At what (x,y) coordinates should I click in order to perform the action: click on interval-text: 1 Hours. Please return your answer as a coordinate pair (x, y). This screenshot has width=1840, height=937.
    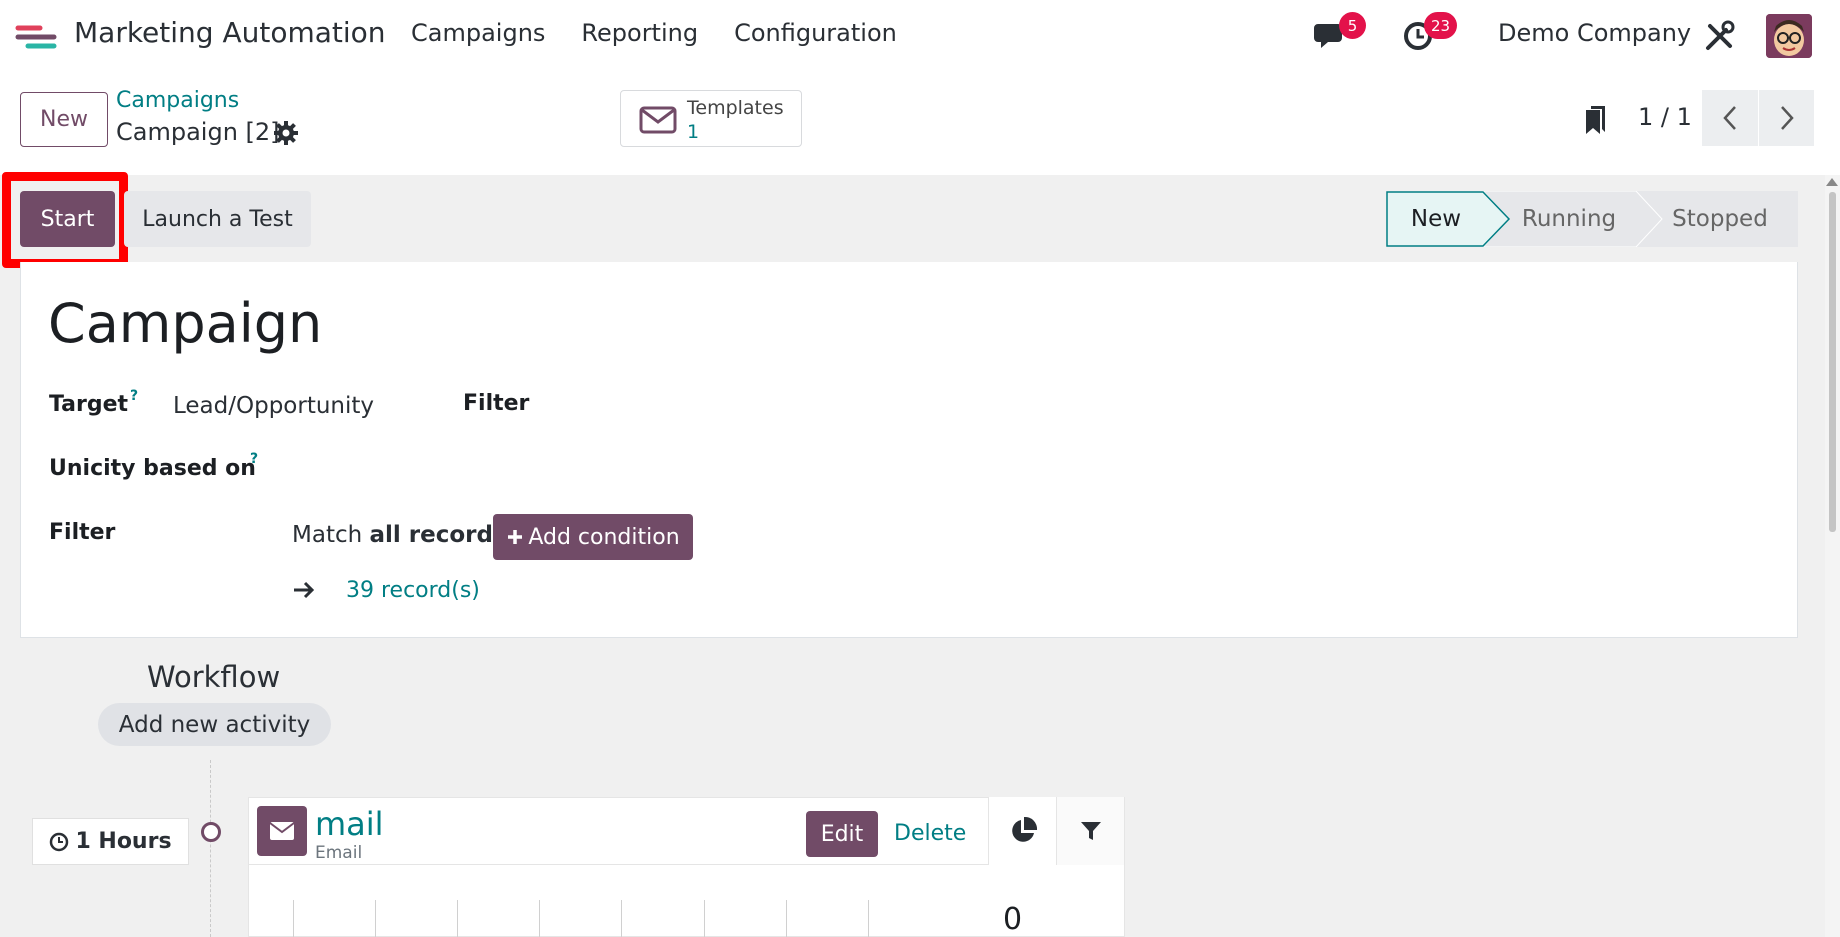
    Looking at the image, I should click on (123, 841).